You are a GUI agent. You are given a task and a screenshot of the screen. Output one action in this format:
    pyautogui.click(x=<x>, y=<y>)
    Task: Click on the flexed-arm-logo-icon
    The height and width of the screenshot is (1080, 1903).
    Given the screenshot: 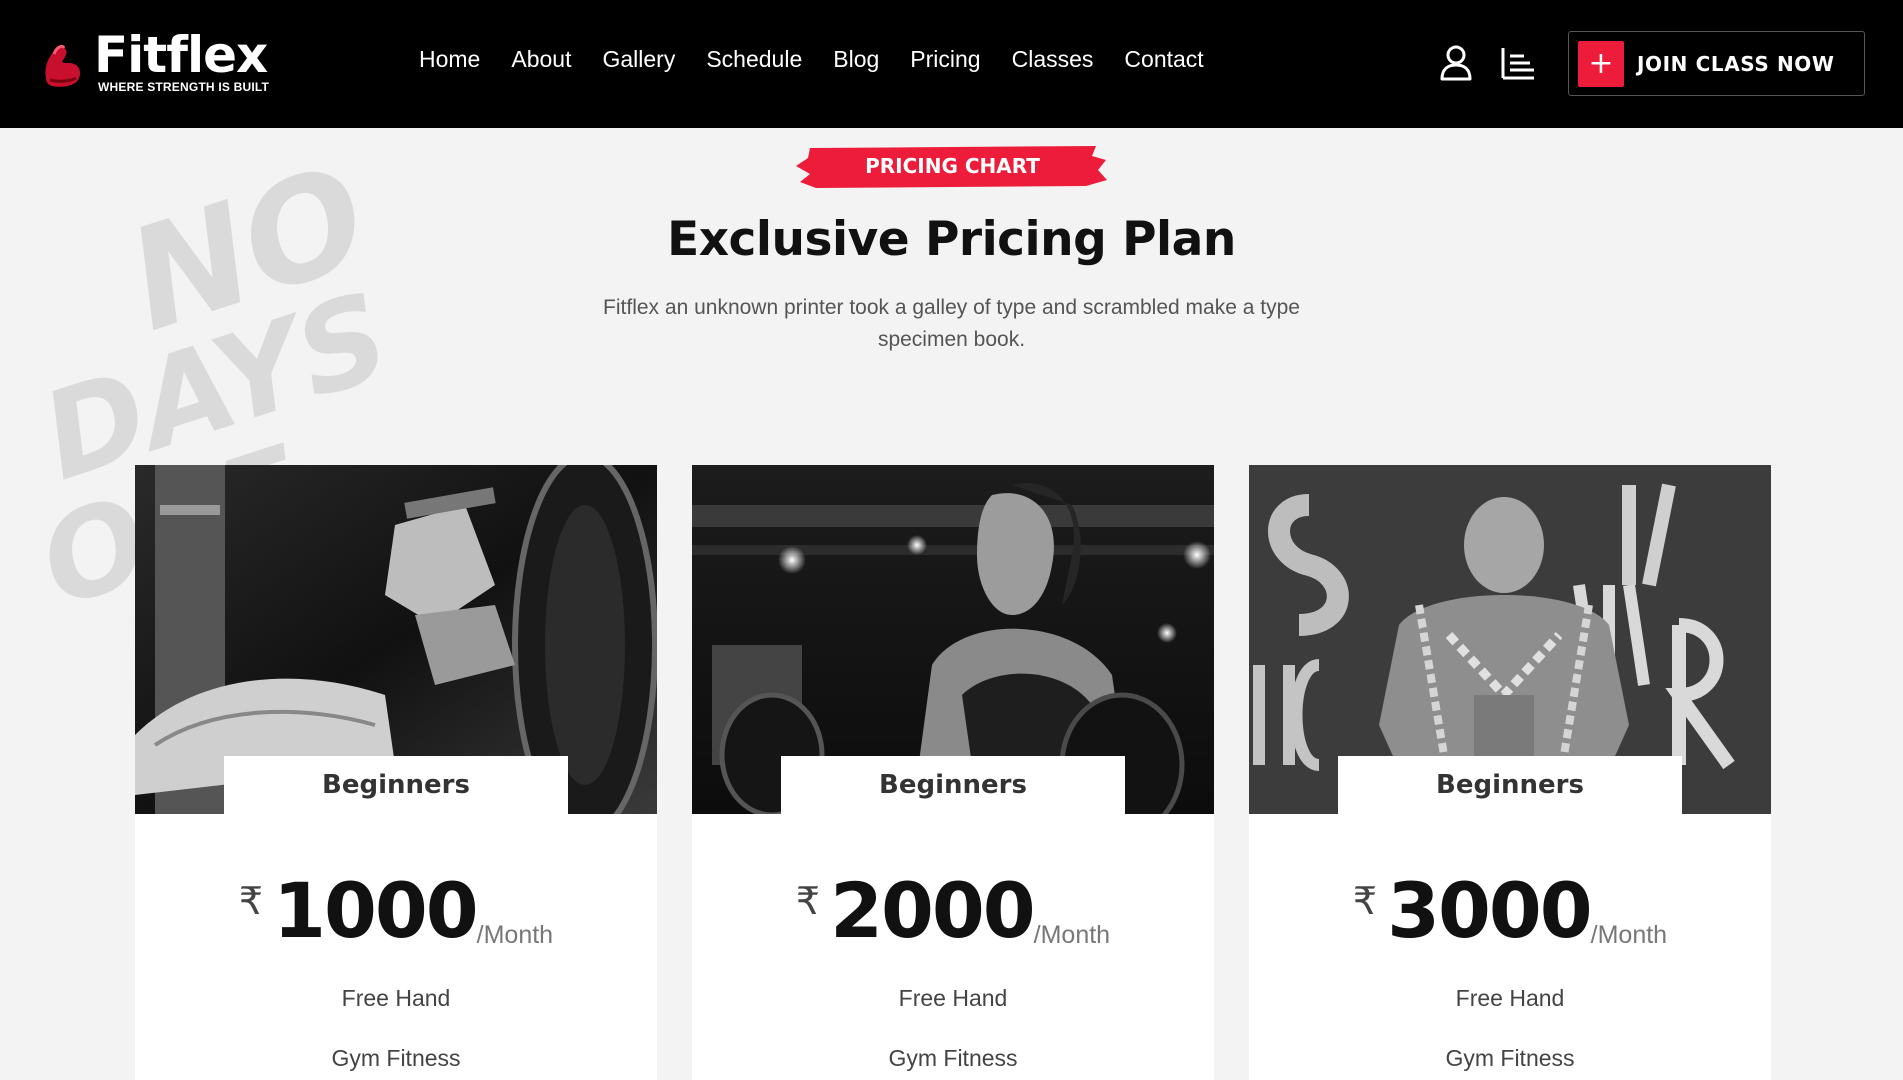 What is the action you would take?
    pyautogui.click(x=63, y=65)
    